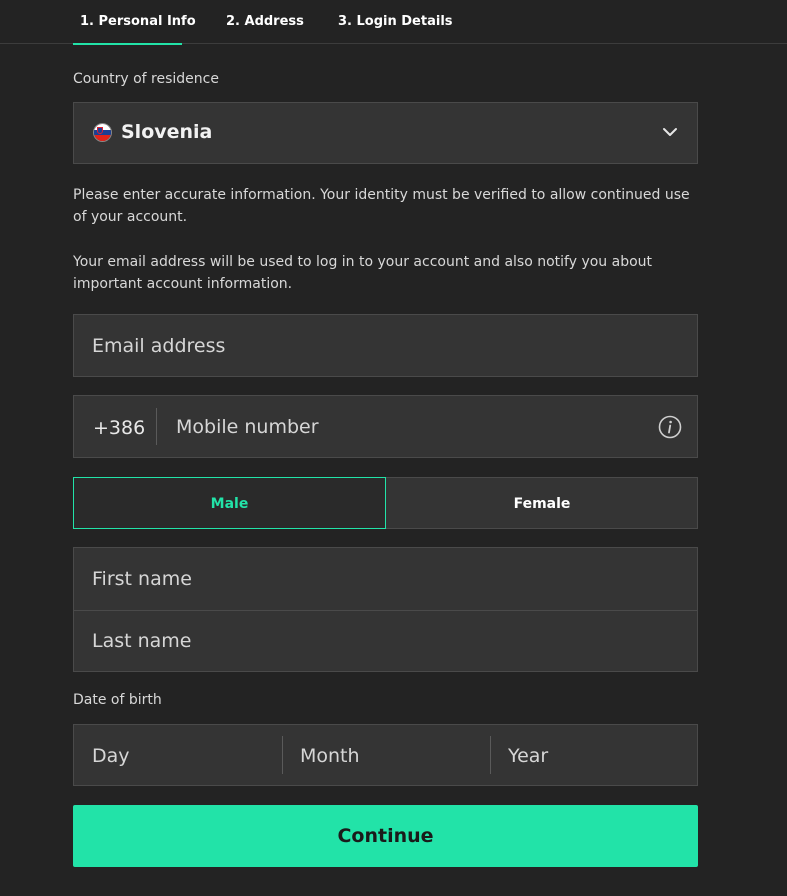 The height and width of the screenshot is (896, 787). Describe the element at coordinates (111, 756) in the screenshot. I see `dob-day-placeholder: Day` at that location.